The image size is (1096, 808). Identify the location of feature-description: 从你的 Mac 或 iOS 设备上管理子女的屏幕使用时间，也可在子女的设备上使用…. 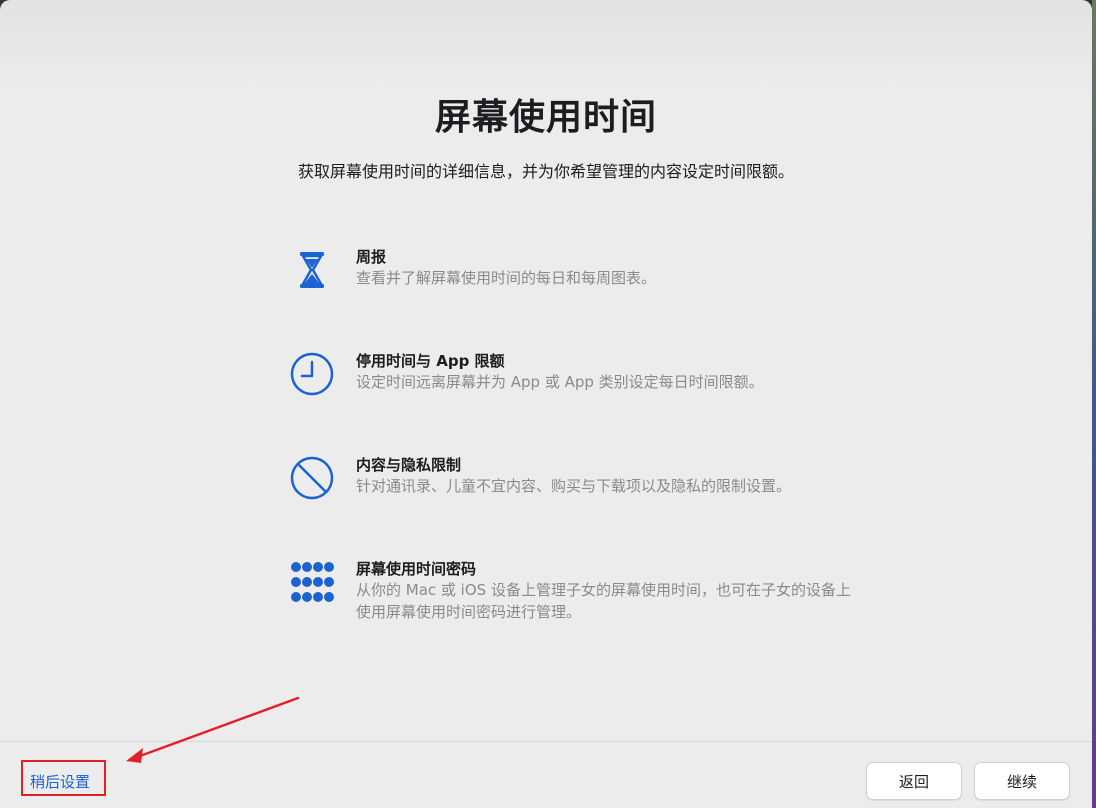
(603, 601).